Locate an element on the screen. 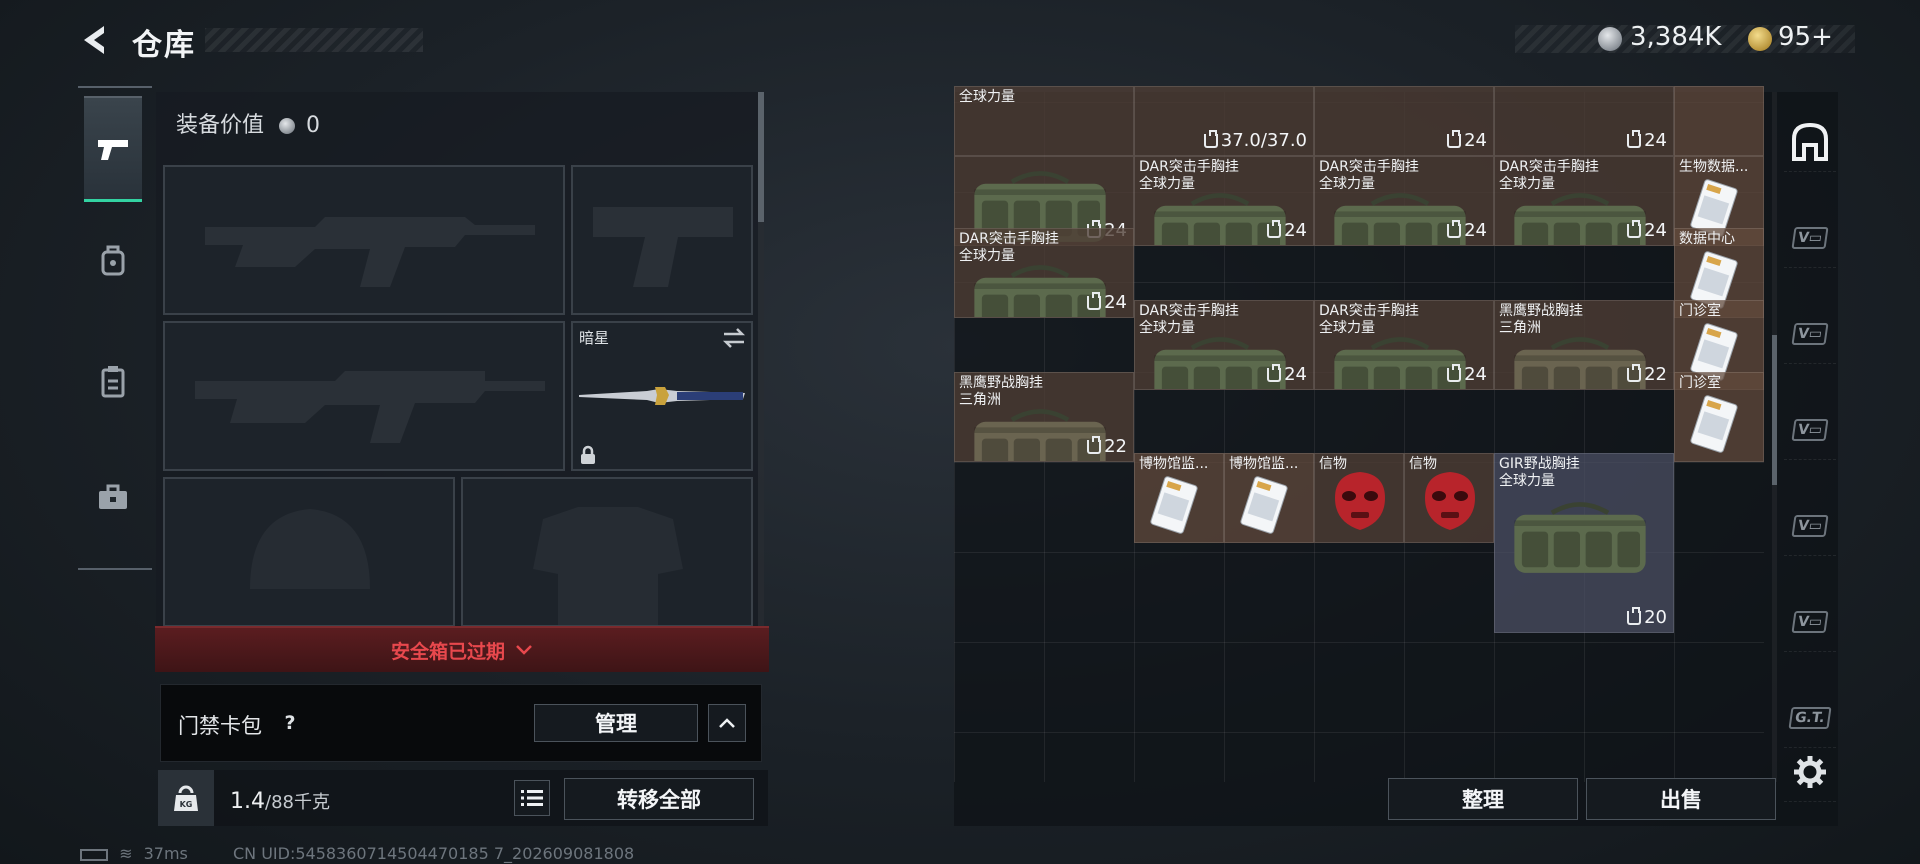 The image size is (1920, 864). tab-cases is located at coordinates (113, 497).